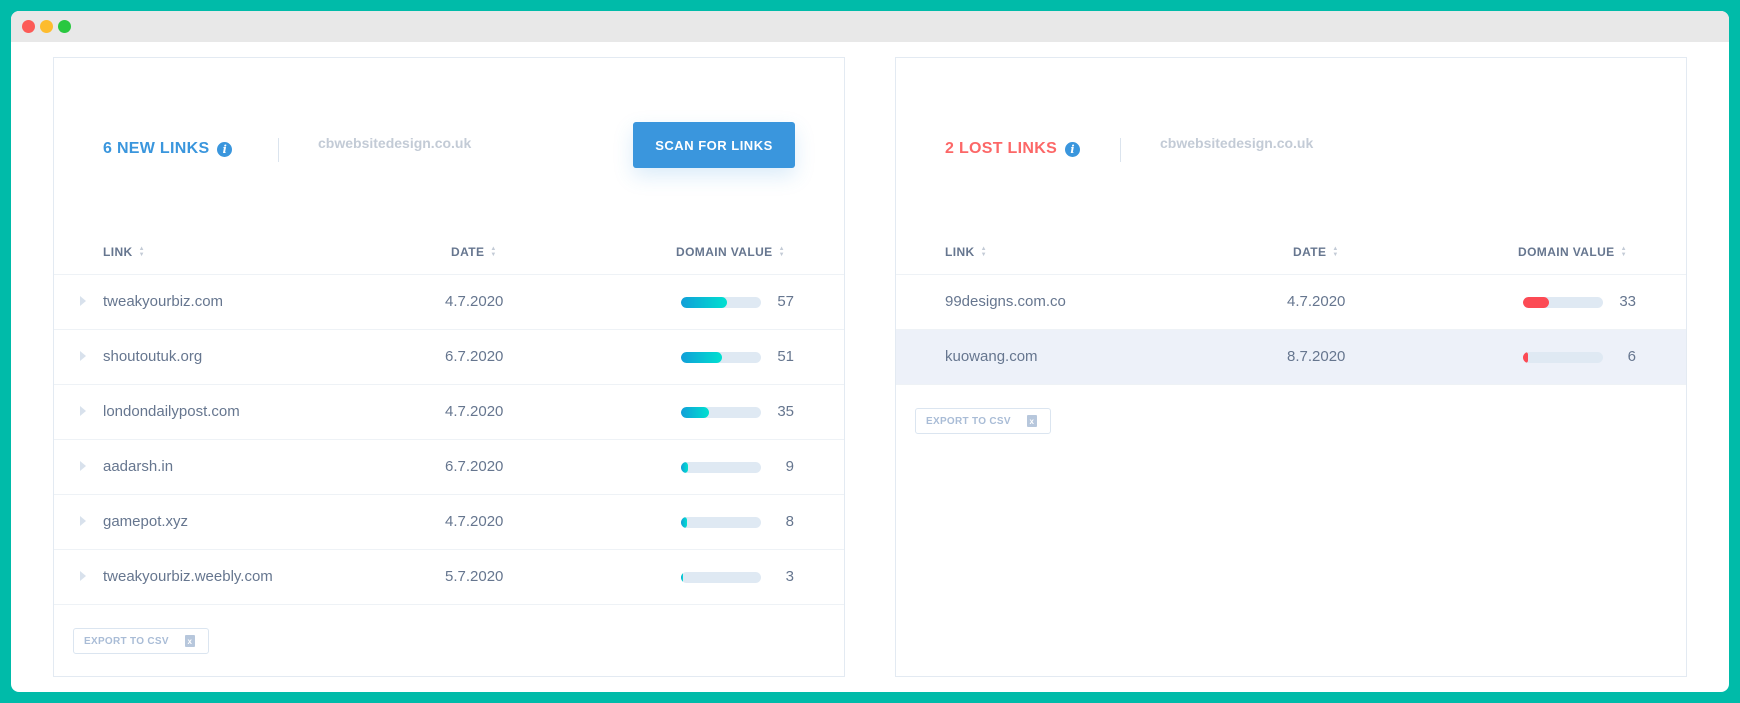 The width and height of the screenshot is (1740, 703). What do you see at coordinates (714, 145) in the screenshot?
I see `scan-for-links-button: SCAN FOR LINKS` at bounding box center [714, 145].